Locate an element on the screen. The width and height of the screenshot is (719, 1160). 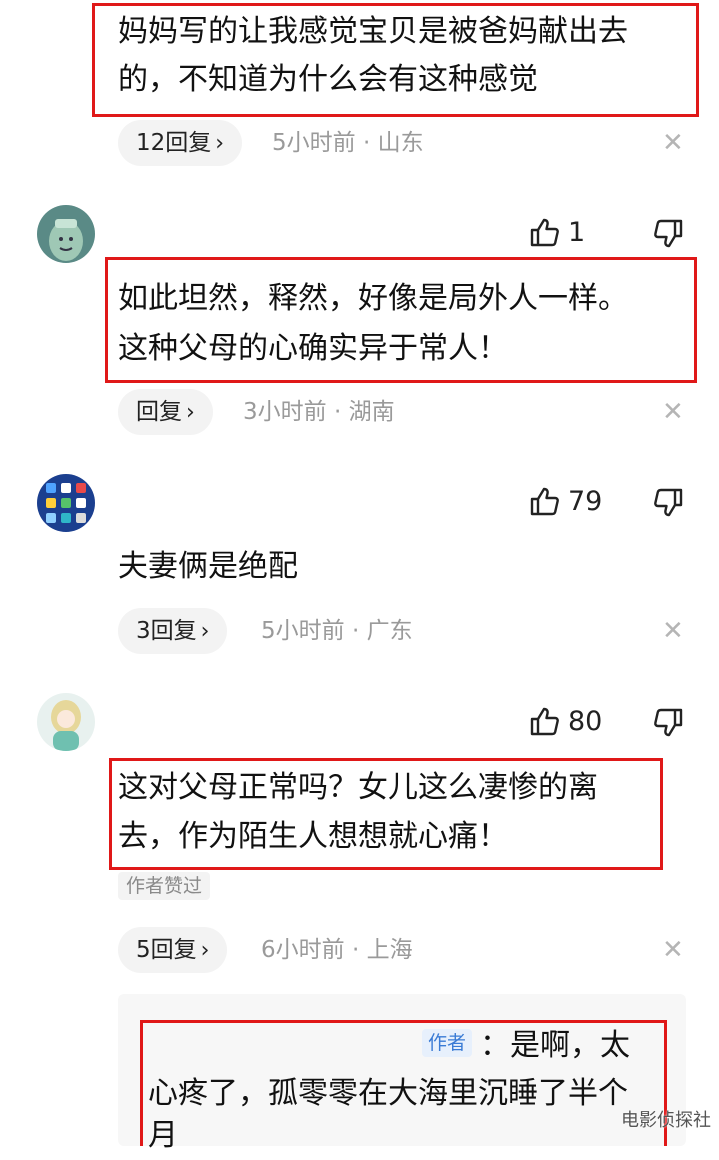
comment-4-reply-button: 5回复 › is located at coordinates (173, 950).